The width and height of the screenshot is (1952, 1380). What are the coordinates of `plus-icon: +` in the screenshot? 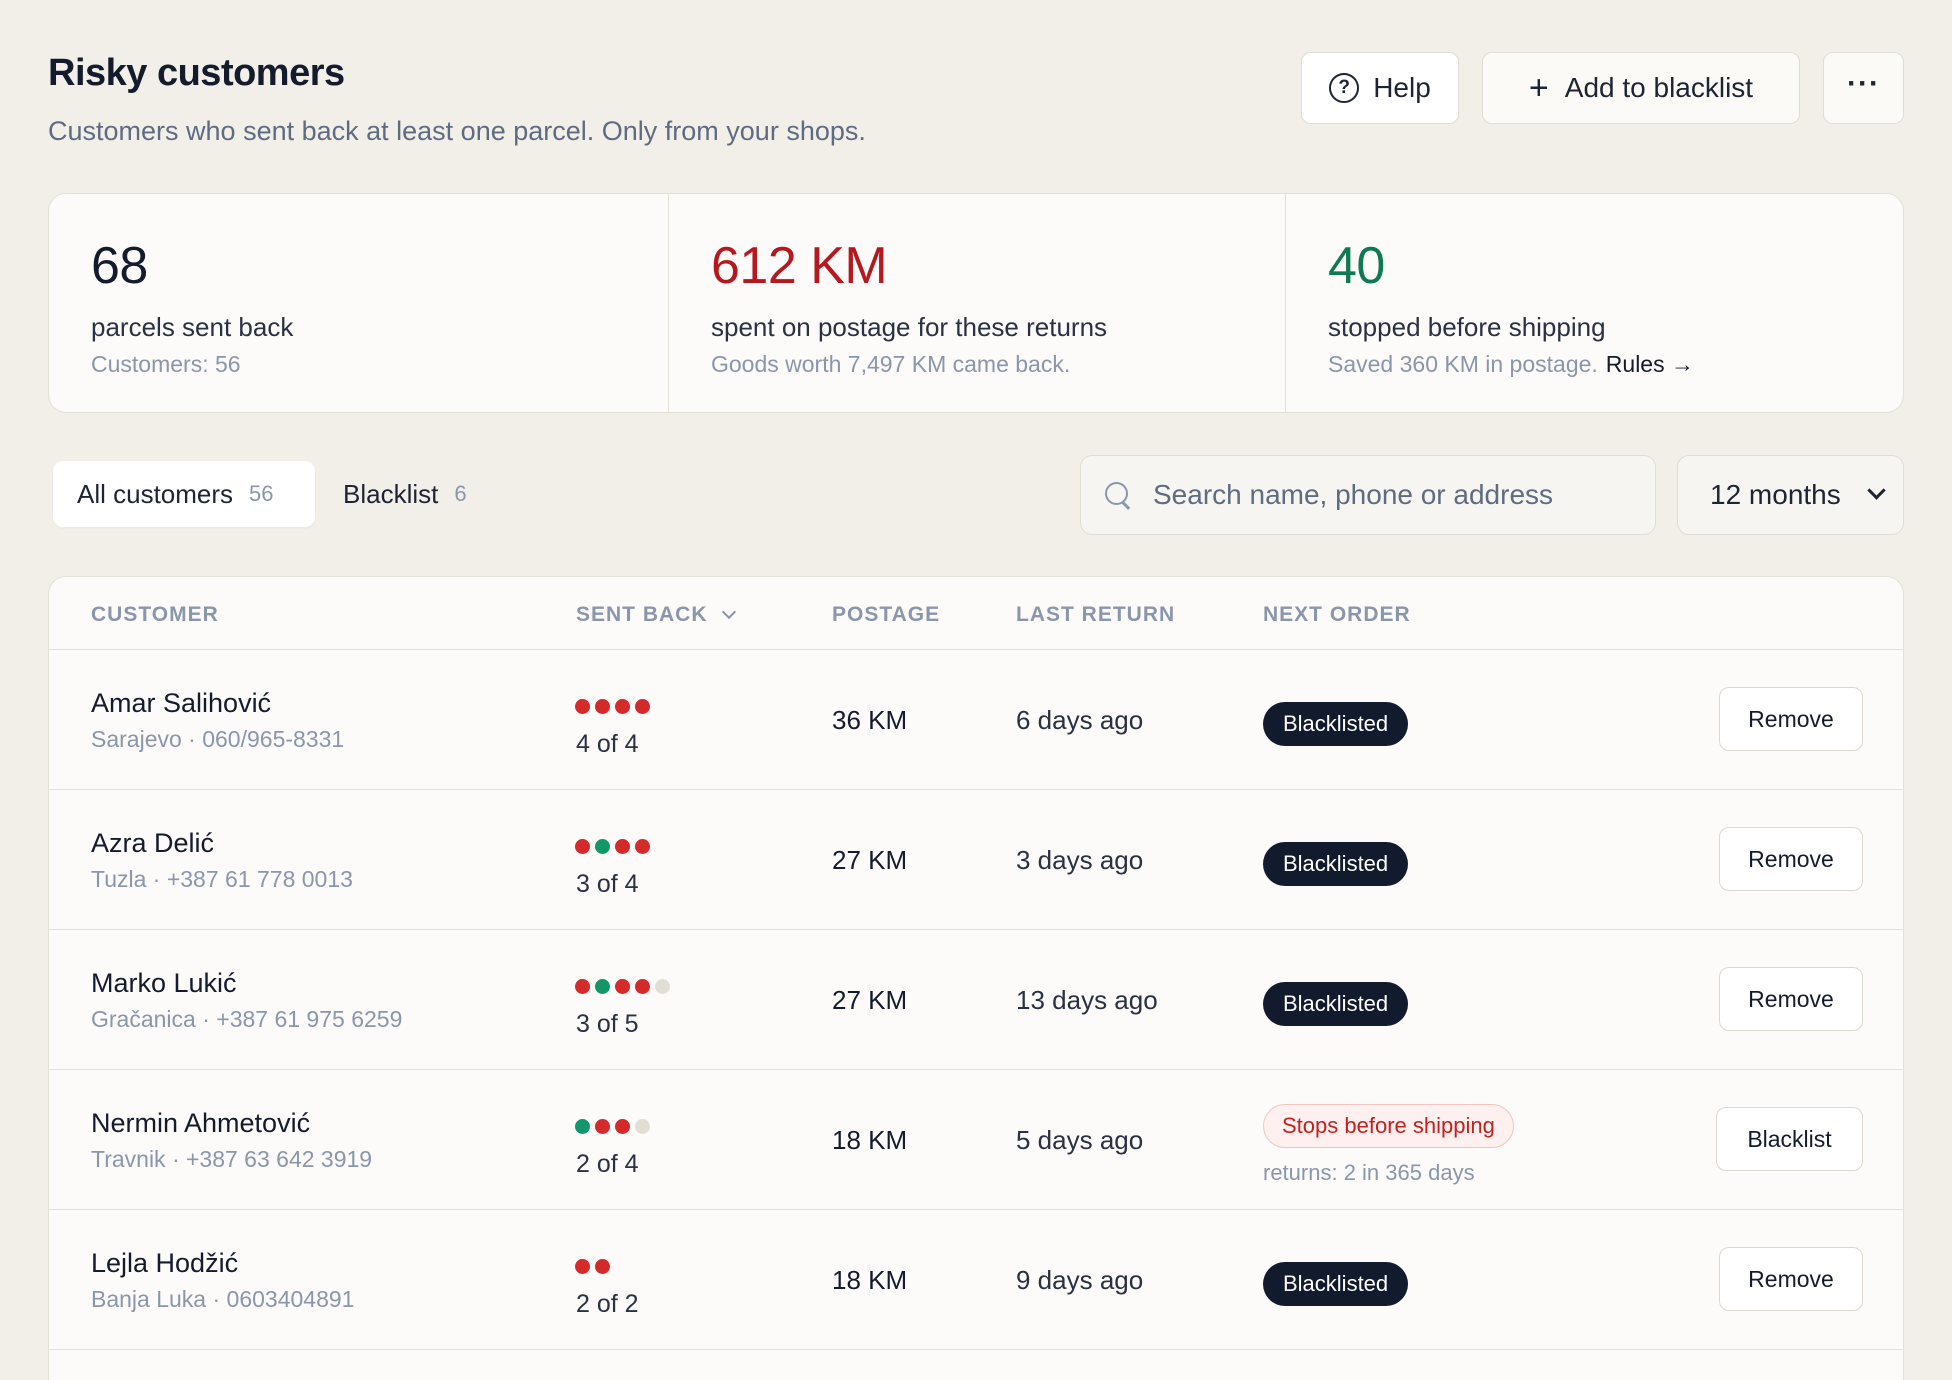 It's located at (1538, 88).